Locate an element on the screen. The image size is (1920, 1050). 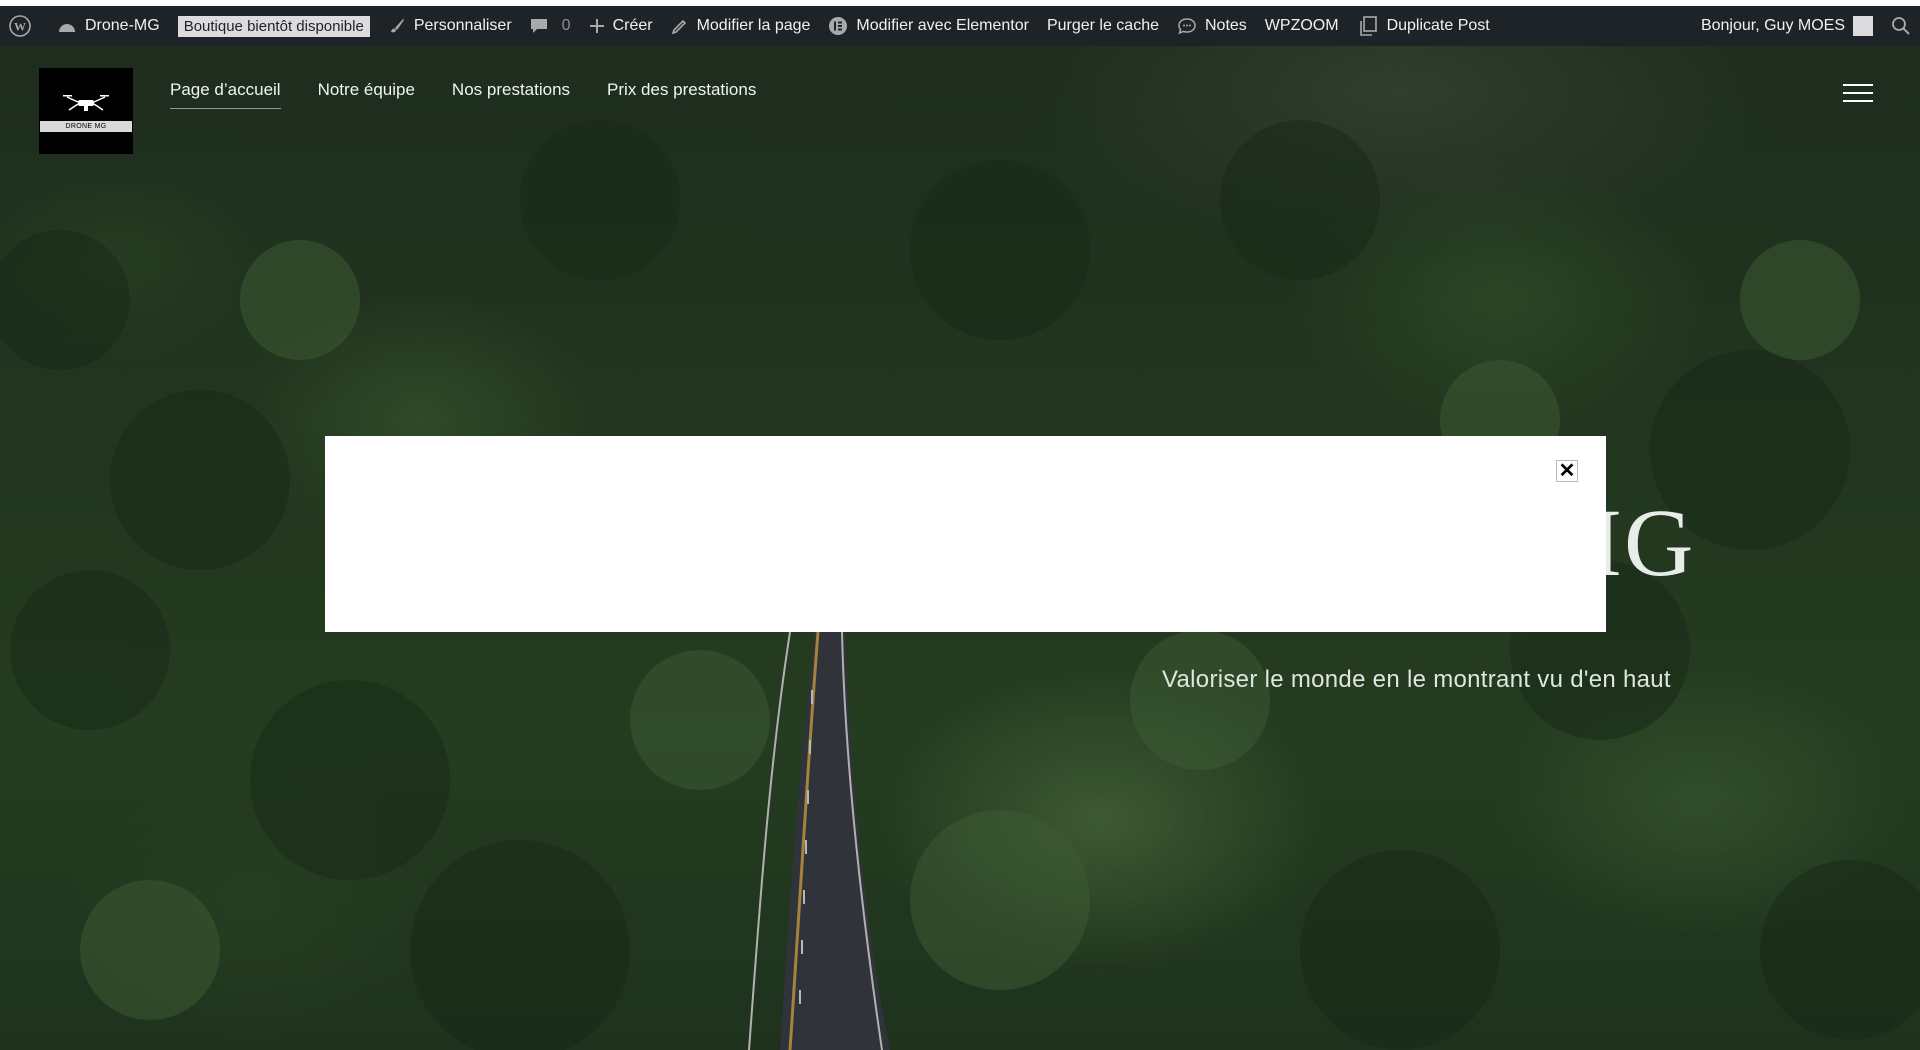
close-icon: ✕ is located at coordinates (1567, 471).